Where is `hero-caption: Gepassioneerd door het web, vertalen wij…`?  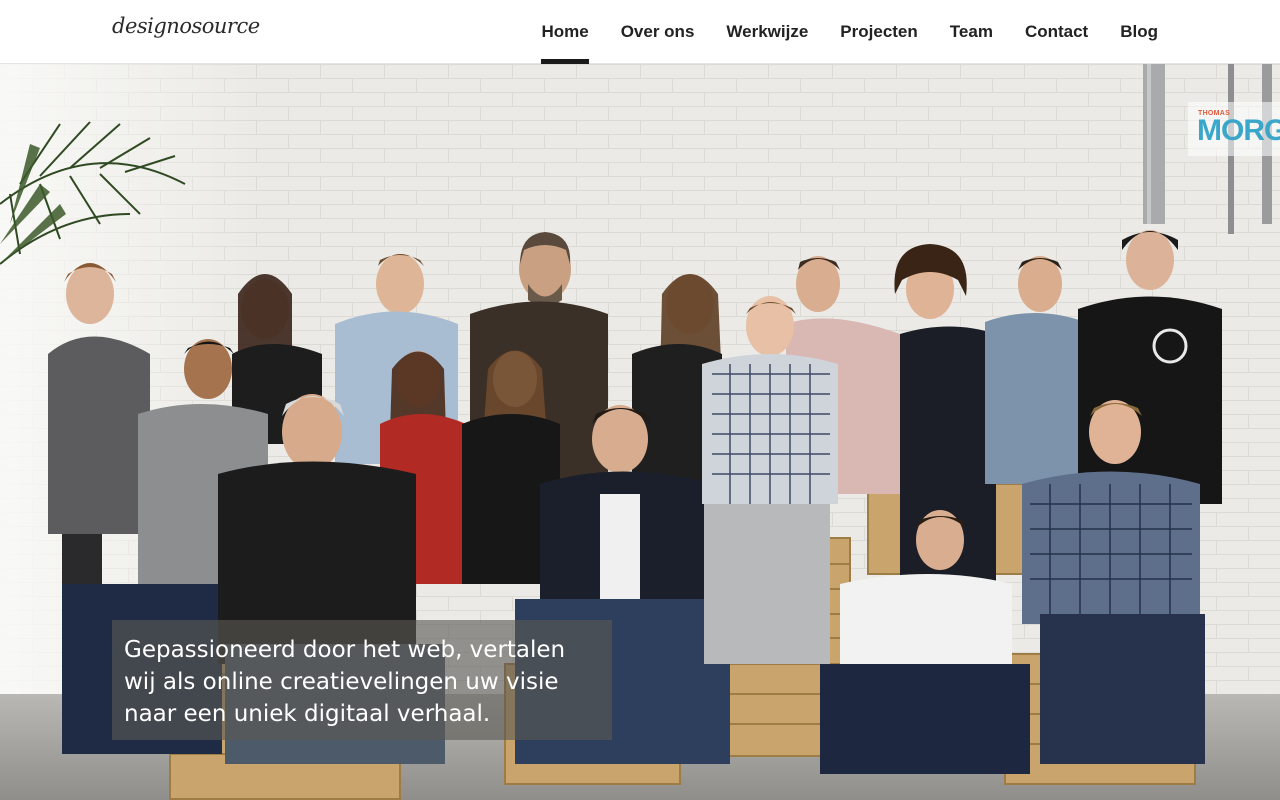 hero-caption: Gepassioneerd door het web, vertalen wij… is located at coordinates (345, 682).